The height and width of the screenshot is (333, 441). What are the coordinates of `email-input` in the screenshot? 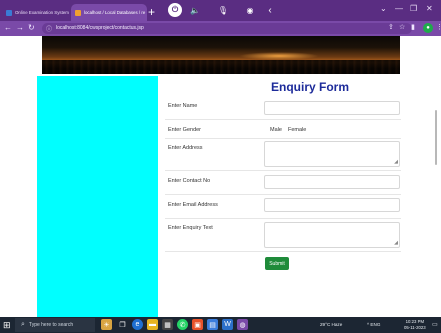 It's located at (332, 205).